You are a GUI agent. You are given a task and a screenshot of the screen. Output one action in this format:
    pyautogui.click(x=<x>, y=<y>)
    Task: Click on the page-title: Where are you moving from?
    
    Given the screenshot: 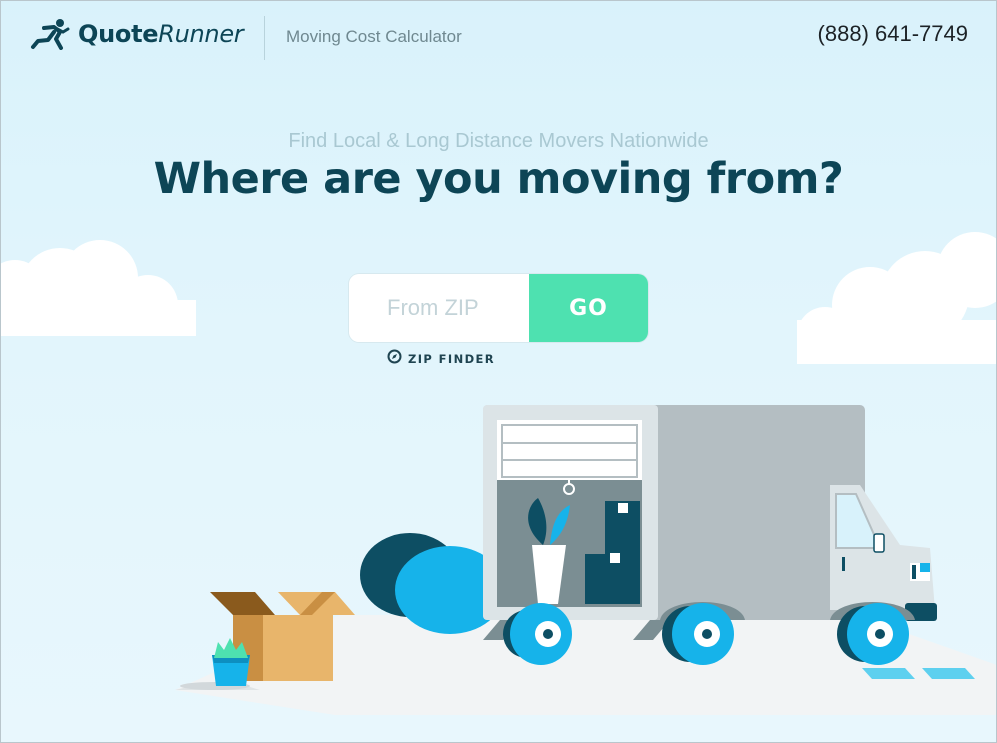 What is the action you would take?
    pyautogui.click(x=498, y=179)
    